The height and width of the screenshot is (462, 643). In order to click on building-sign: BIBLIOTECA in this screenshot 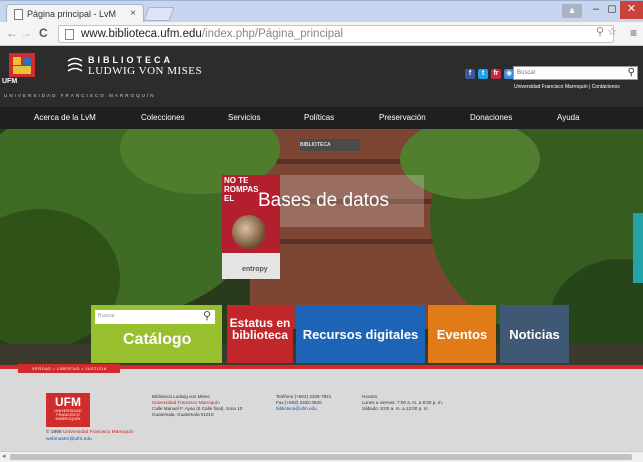, I will do `click(315, 145)`.